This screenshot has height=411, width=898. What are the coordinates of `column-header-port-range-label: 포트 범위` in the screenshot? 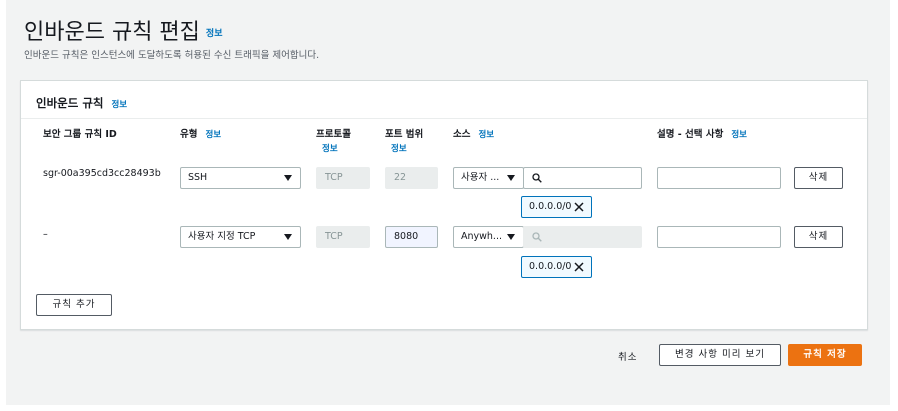 It's located at (404, 134).